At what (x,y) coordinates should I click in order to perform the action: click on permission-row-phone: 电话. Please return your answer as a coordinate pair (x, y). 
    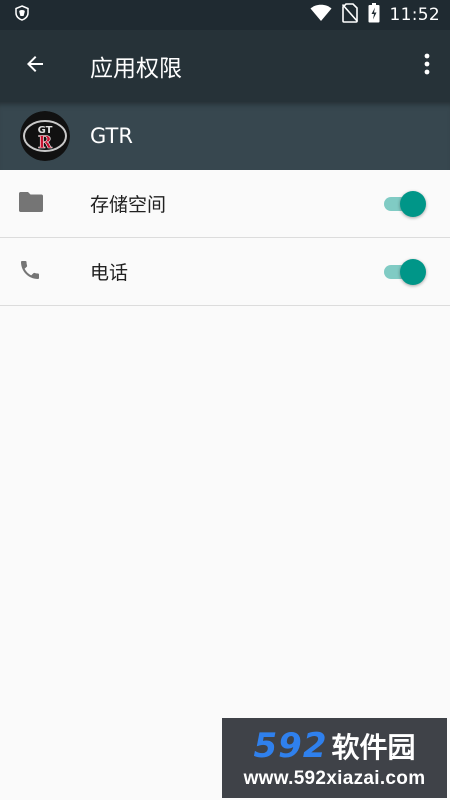
    Looking at the image, I should click on (225, 272).